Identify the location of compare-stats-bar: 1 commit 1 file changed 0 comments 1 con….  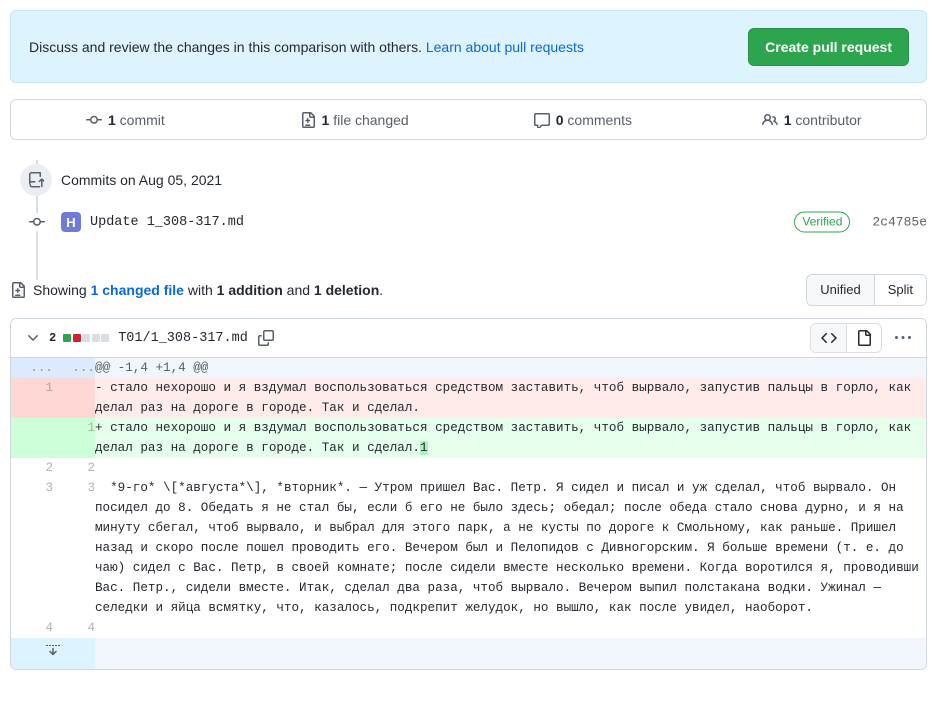
(468, 119).